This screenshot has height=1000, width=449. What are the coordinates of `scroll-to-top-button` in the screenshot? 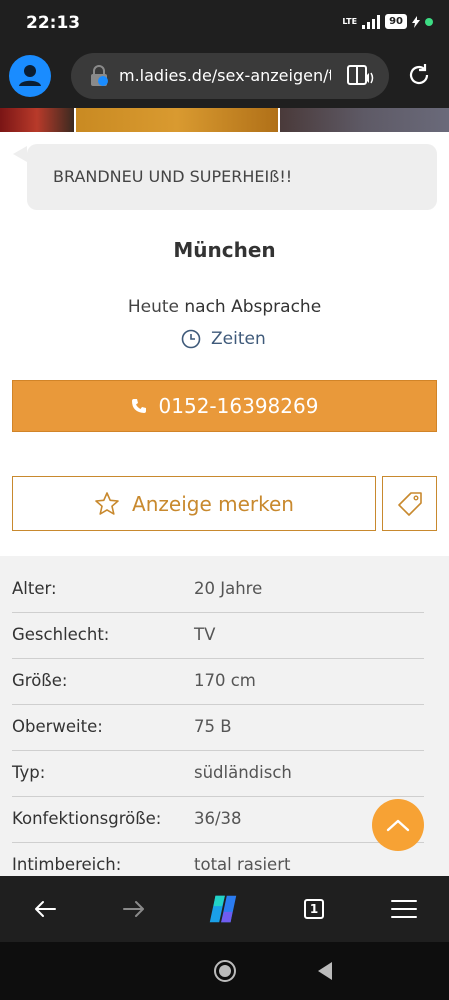 It's located at (398, 825).